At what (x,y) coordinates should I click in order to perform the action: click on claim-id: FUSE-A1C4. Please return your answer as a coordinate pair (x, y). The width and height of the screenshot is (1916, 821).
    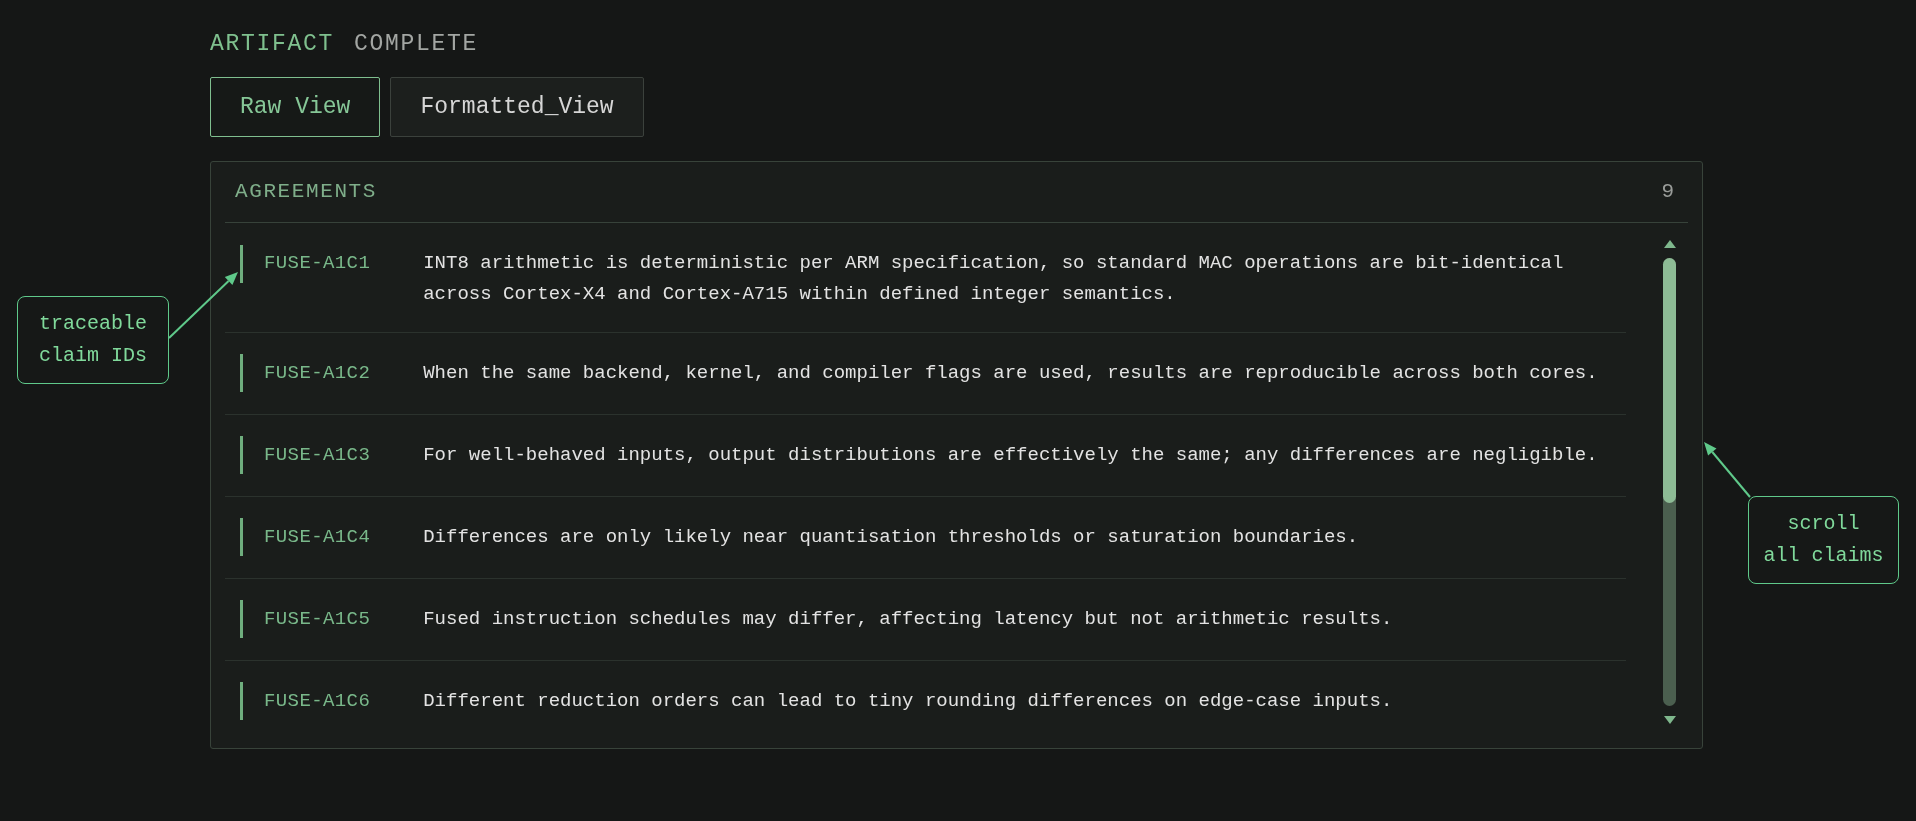
    Looking at the image, I should click on (317, 537).